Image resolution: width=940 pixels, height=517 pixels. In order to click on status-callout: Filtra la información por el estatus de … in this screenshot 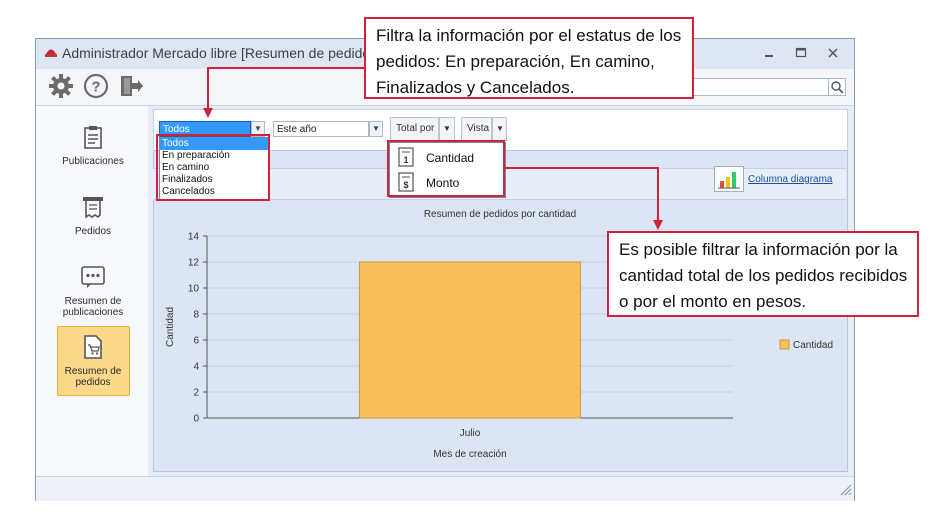, I will do `click(529, 58)`.